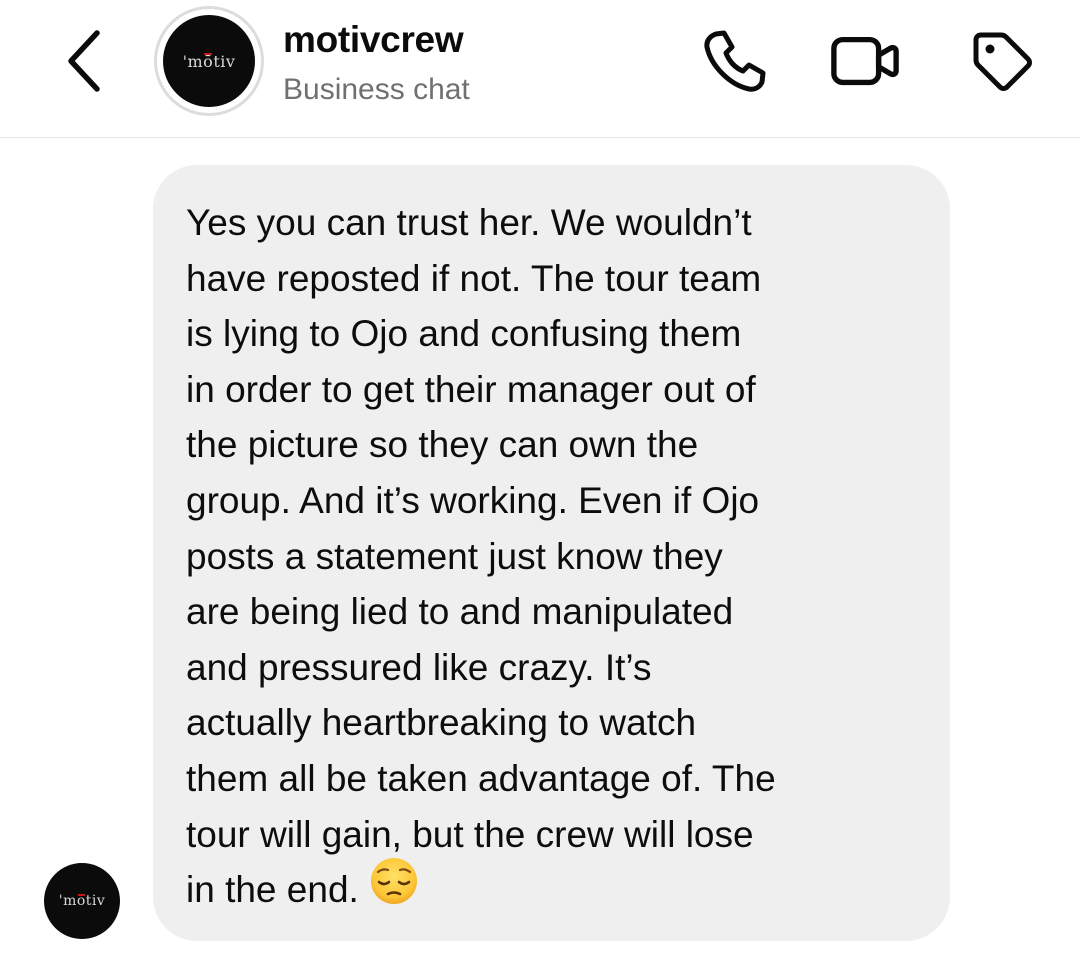  I want to click on pensive-face-icon, so click(394, 889).